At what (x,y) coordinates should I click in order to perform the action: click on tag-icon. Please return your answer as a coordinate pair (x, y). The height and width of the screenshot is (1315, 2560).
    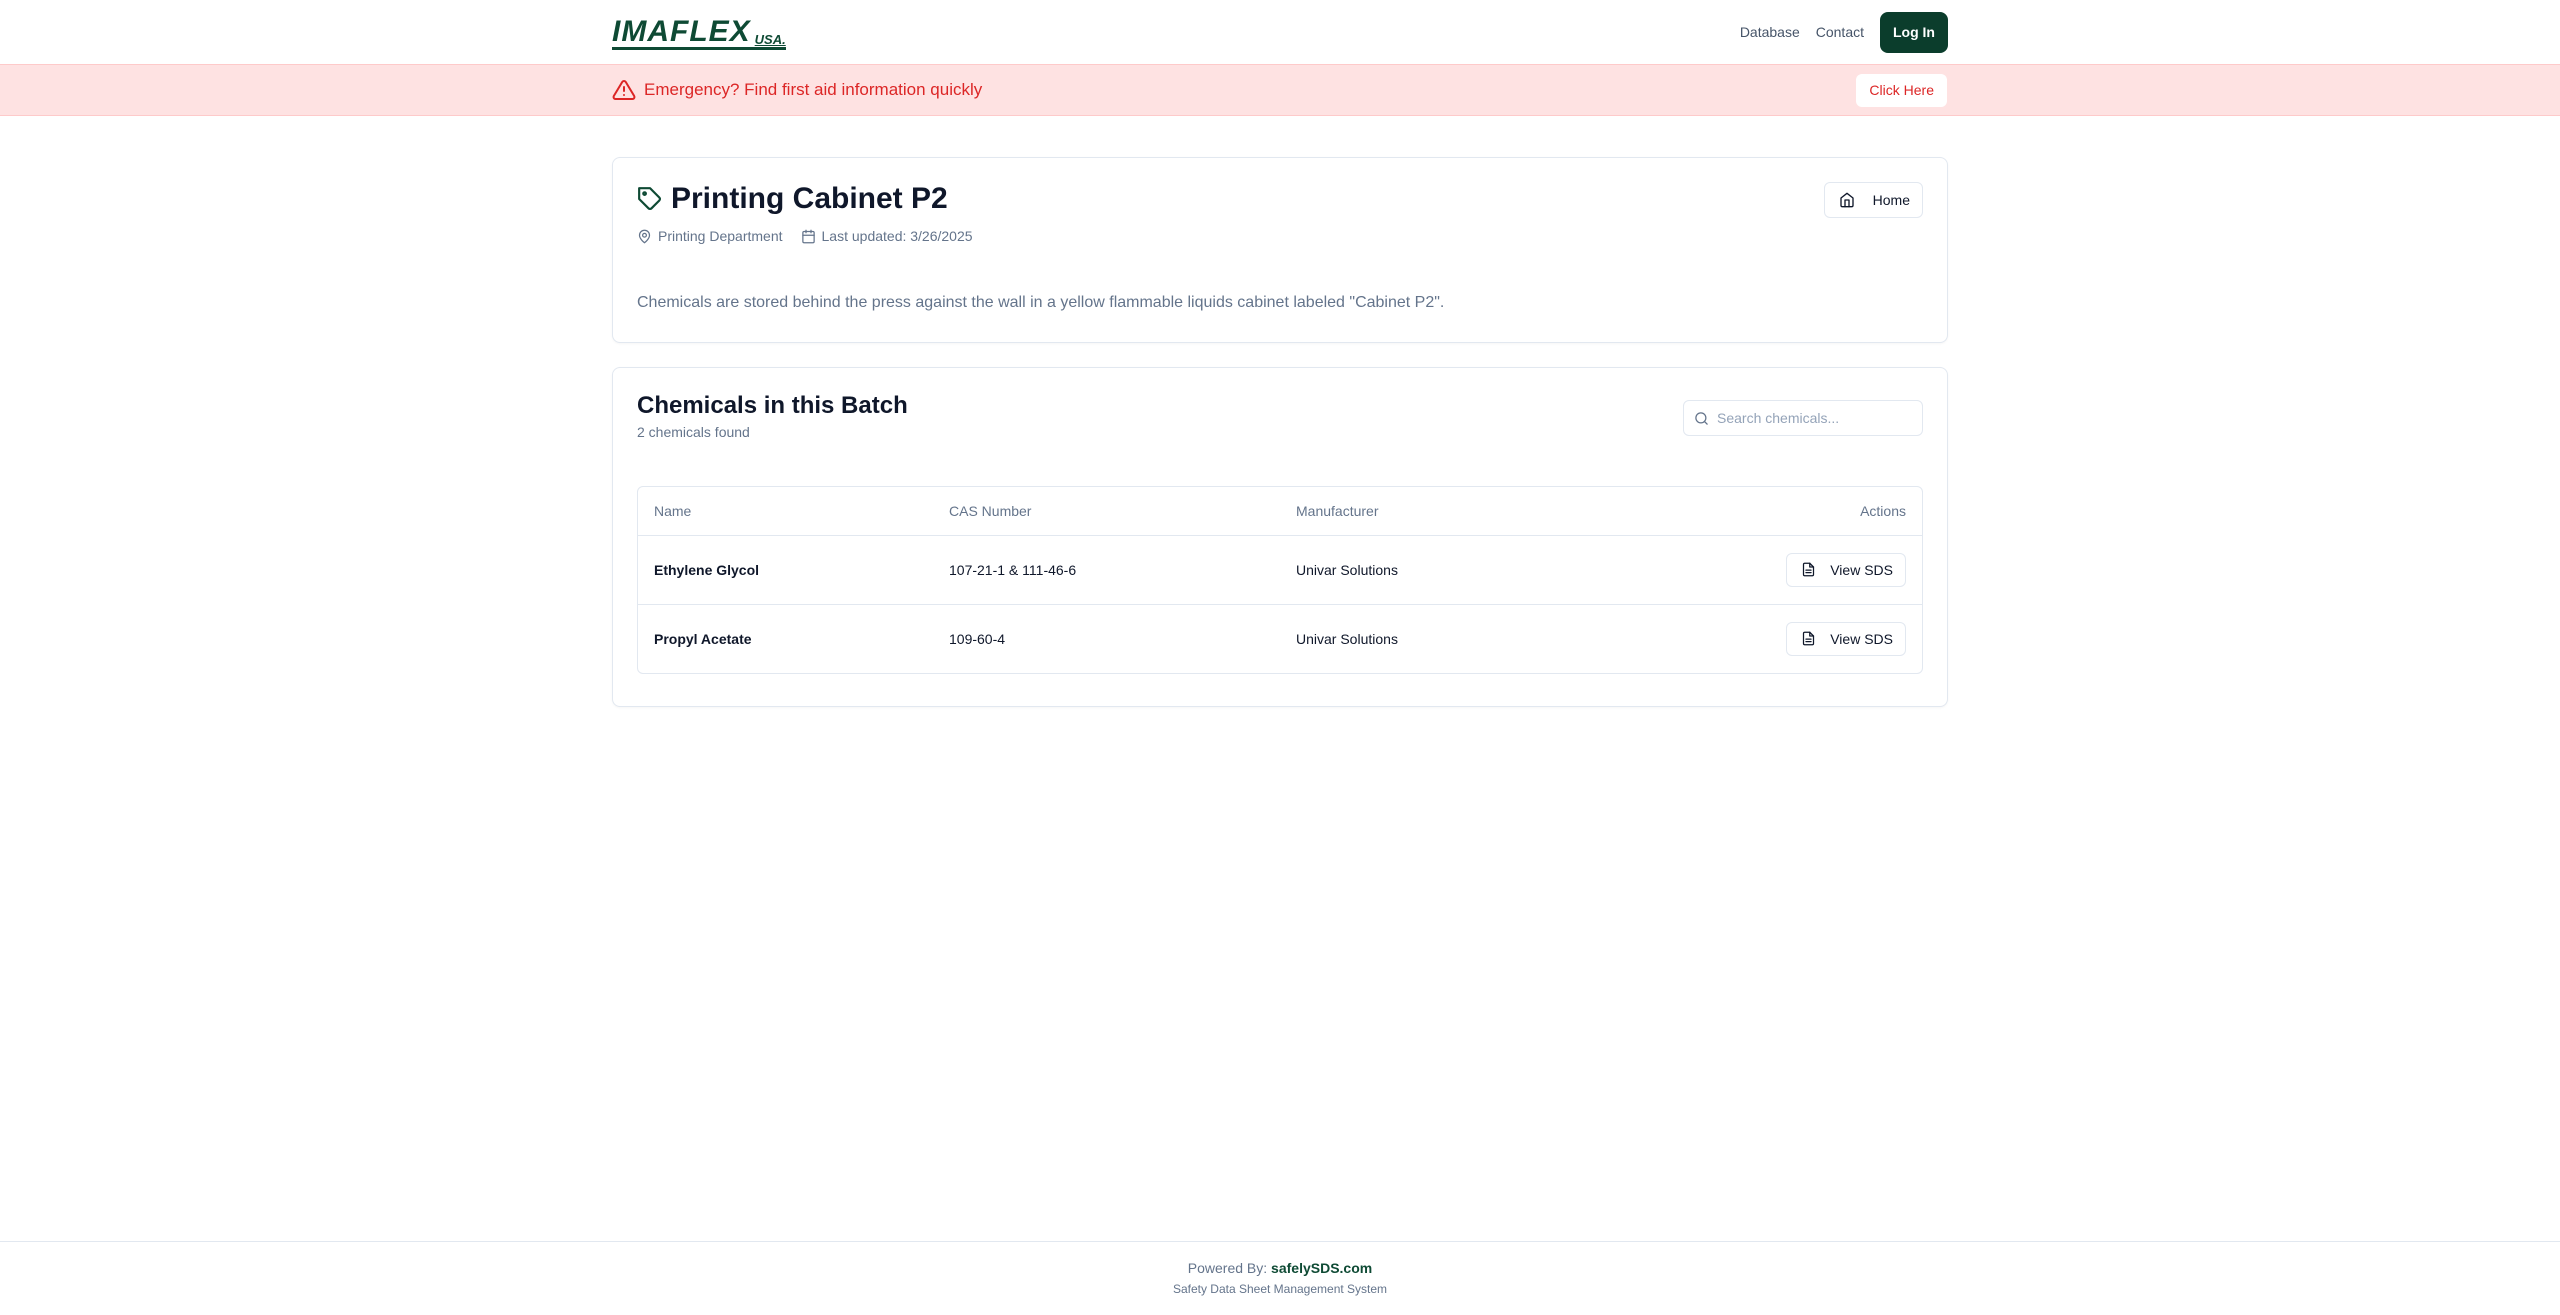
    Looking at the image, I should click on (650, 199).